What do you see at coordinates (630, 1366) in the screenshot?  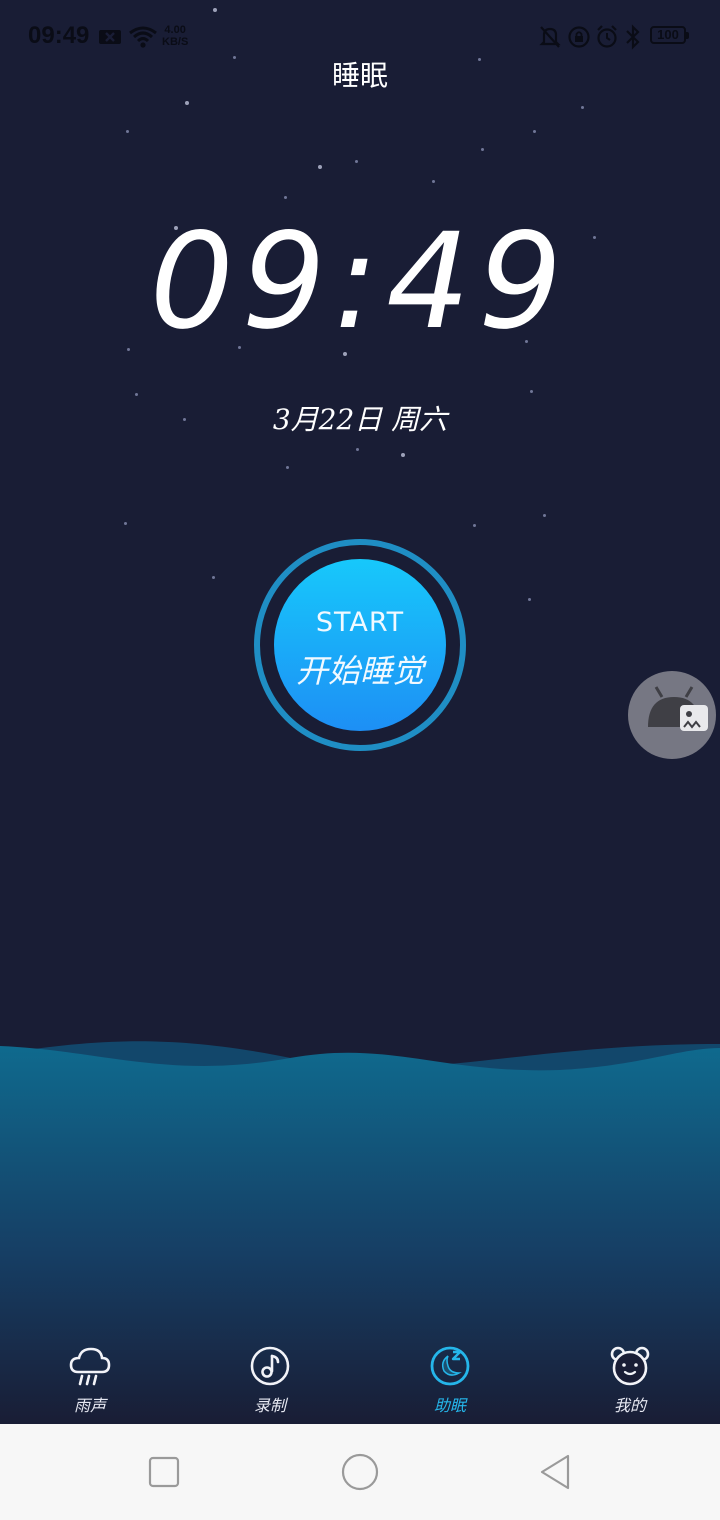 I see `bear-face-icon` at bounding box center [630, 1366].